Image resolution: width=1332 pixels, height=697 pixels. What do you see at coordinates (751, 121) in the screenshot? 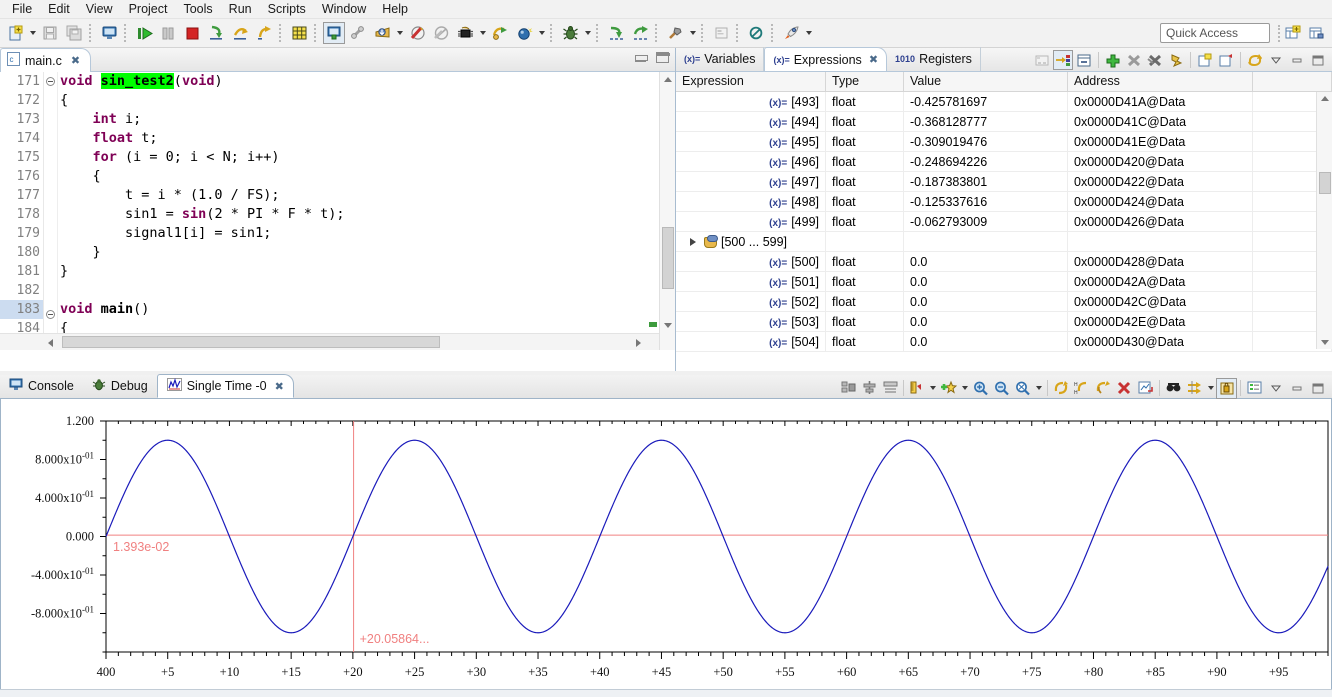
I see `cell-expression: (x)= [494]` at bounding box center [751, 121].